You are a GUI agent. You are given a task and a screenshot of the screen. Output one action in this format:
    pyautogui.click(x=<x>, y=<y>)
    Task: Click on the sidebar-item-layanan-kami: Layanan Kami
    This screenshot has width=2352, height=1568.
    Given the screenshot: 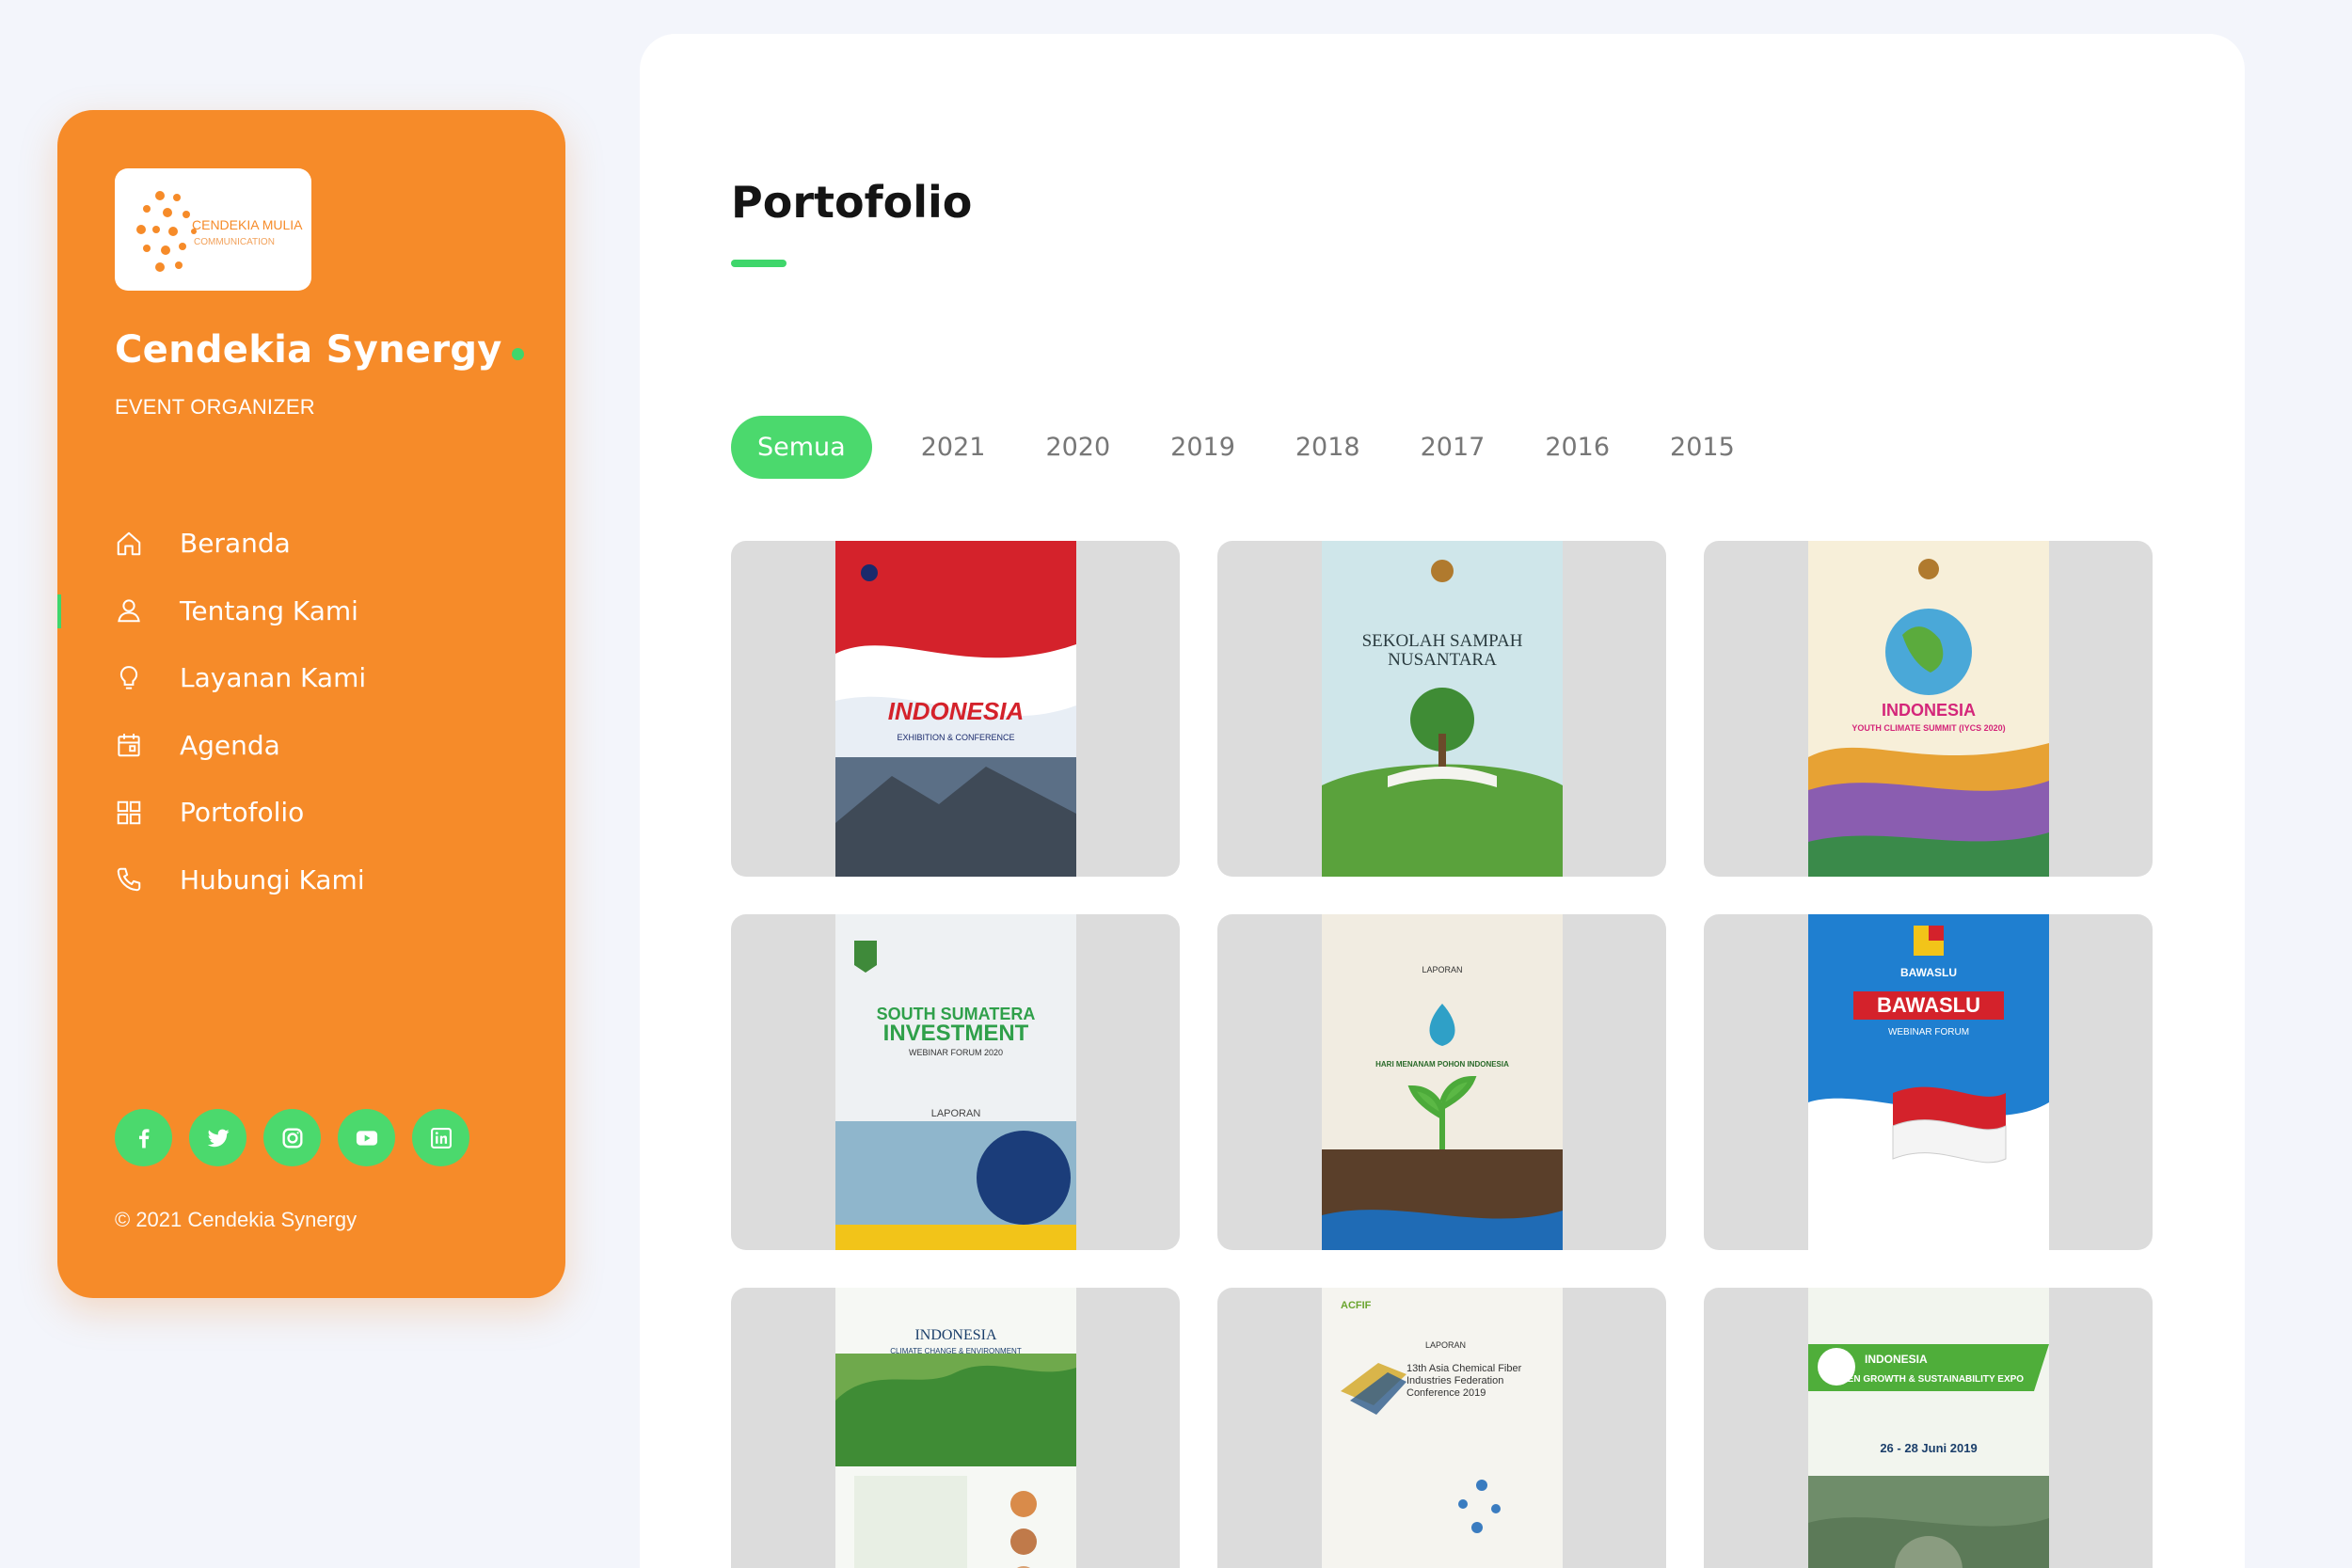 What is the action you would take?
    pyautogui.click(x=311, y=678)
    